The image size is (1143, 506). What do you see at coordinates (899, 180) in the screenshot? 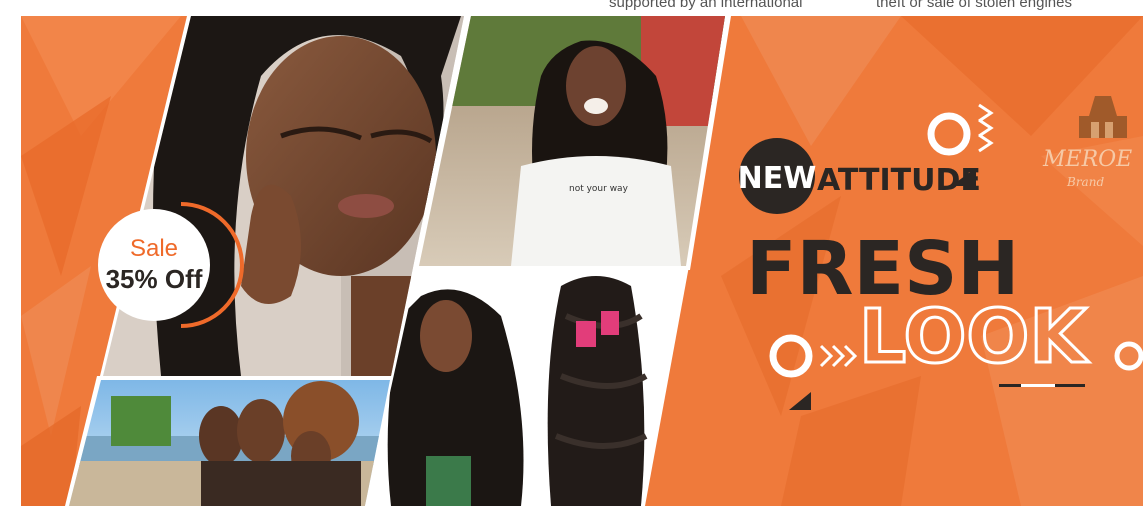
I see `tag-attitude: ATTITUDE` at bounding box center [899, 180].